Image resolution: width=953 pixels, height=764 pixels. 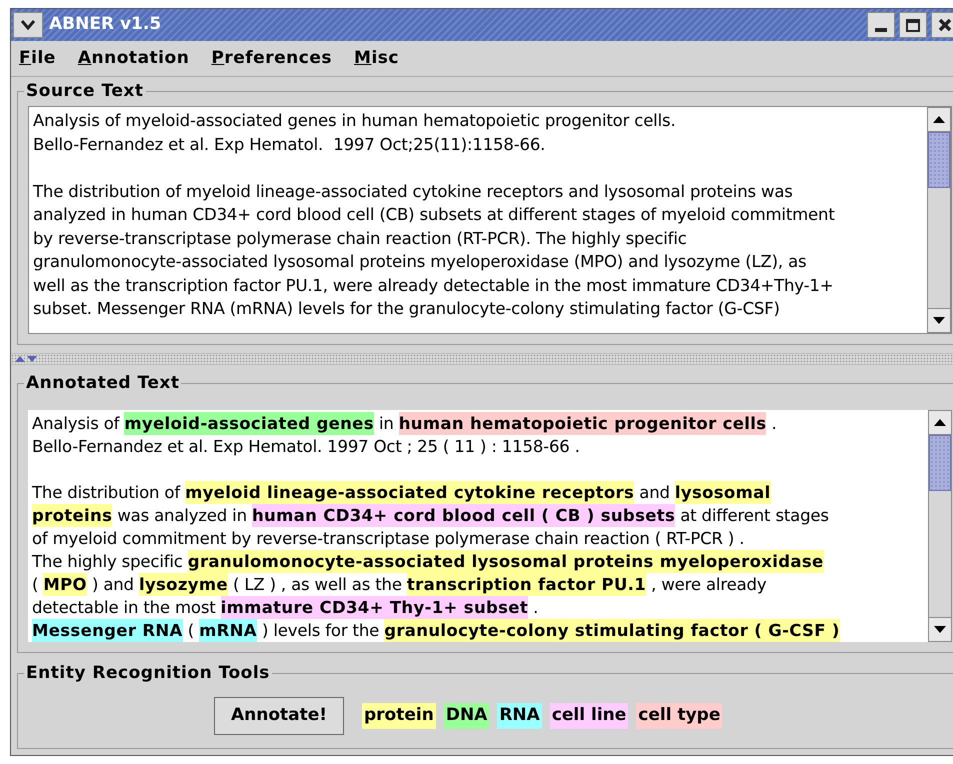 I want to click on legend-label: DNA, so click(x=467, y=716).